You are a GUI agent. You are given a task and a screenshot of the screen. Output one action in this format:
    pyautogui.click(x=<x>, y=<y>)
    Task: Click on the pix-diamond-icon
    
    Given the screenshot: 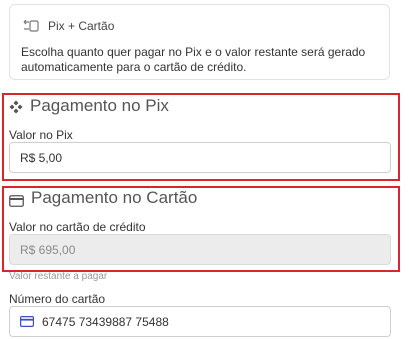 What is the action you would take?
    pyautogui.click(x=16, y=106)
    